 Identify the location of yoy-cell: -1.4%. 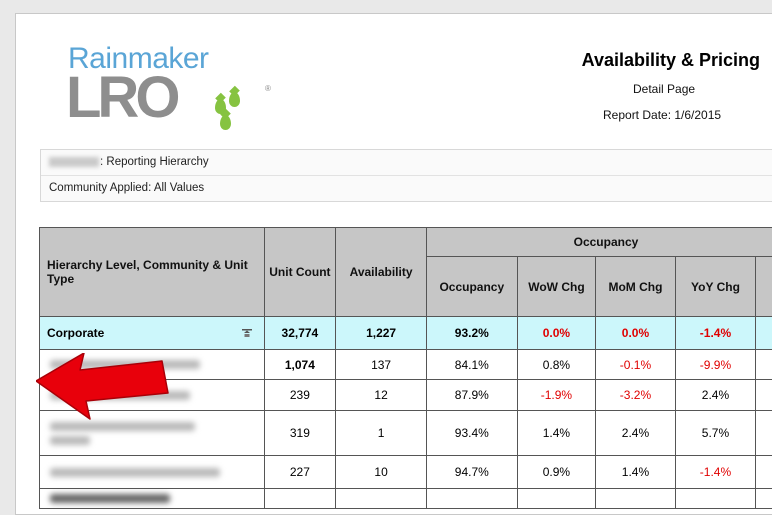
(715, 472).